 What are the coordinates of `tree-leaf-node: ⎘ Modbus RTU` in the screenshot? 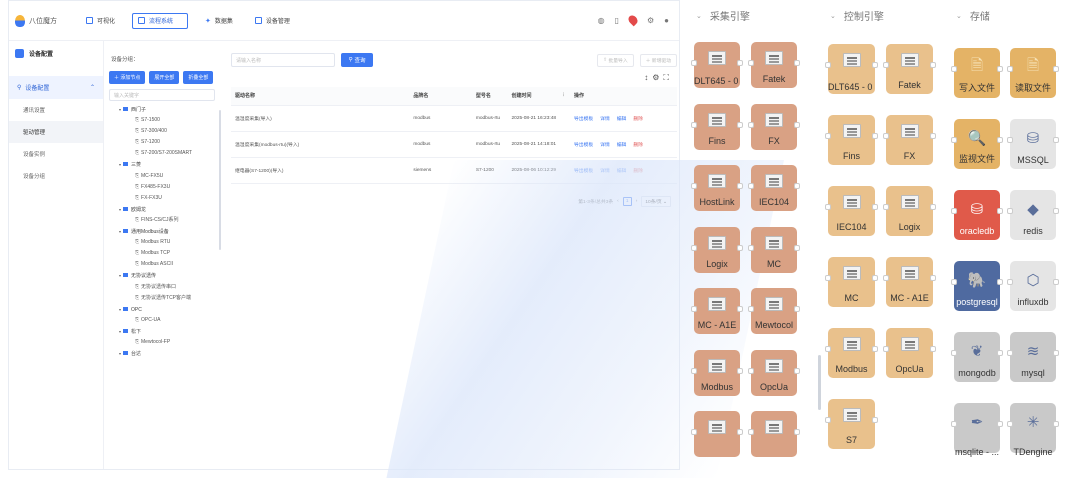 It's located at (165, 242).